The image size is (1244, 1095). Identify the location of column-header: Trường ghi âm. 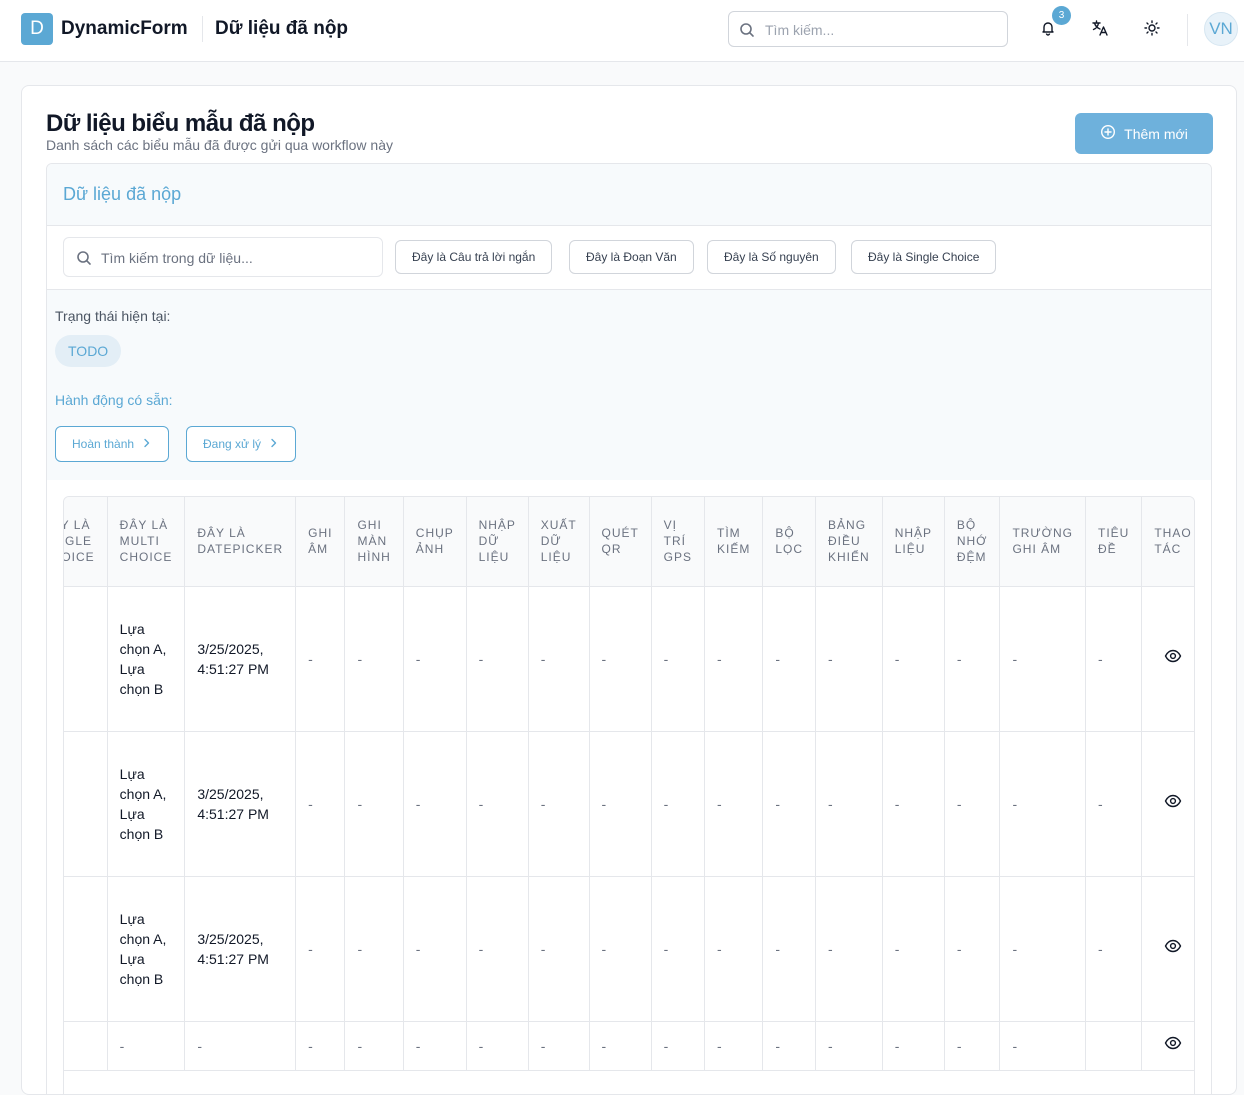
(1042, 542).